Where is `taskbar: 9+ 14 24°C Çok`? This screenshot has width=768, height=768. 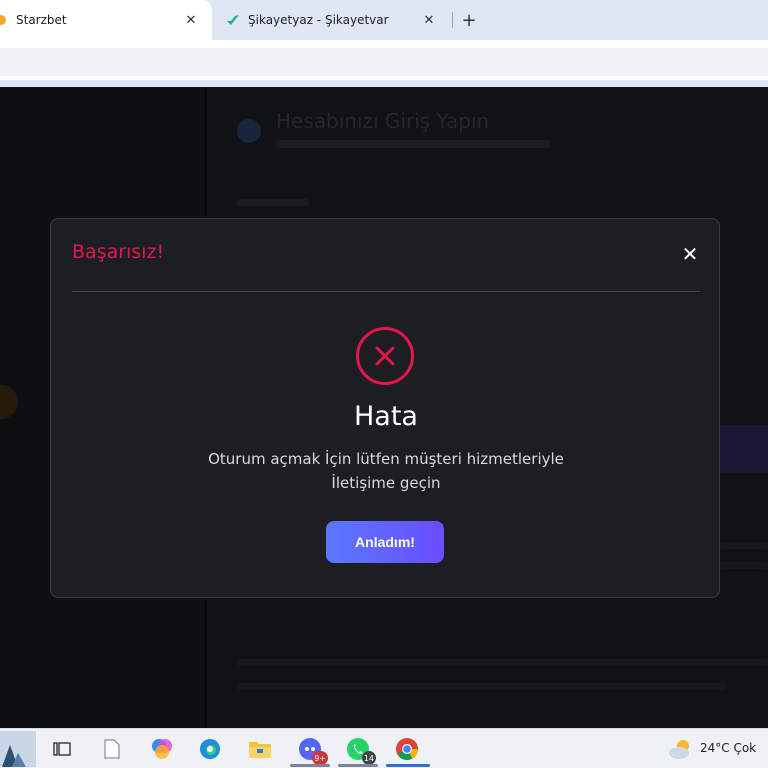
taskbar: 9+ 14 24°C Çok is located at coordinates (384, 748).